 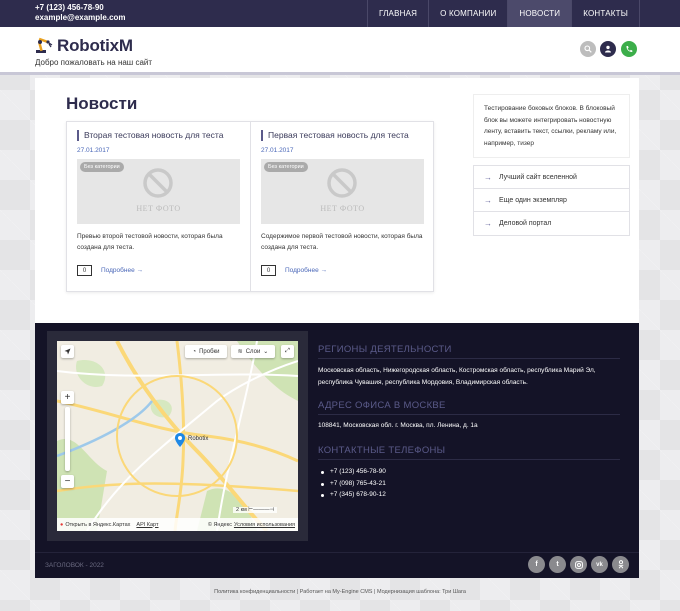 I want to click on search-icon, so click(x=588, y=49).